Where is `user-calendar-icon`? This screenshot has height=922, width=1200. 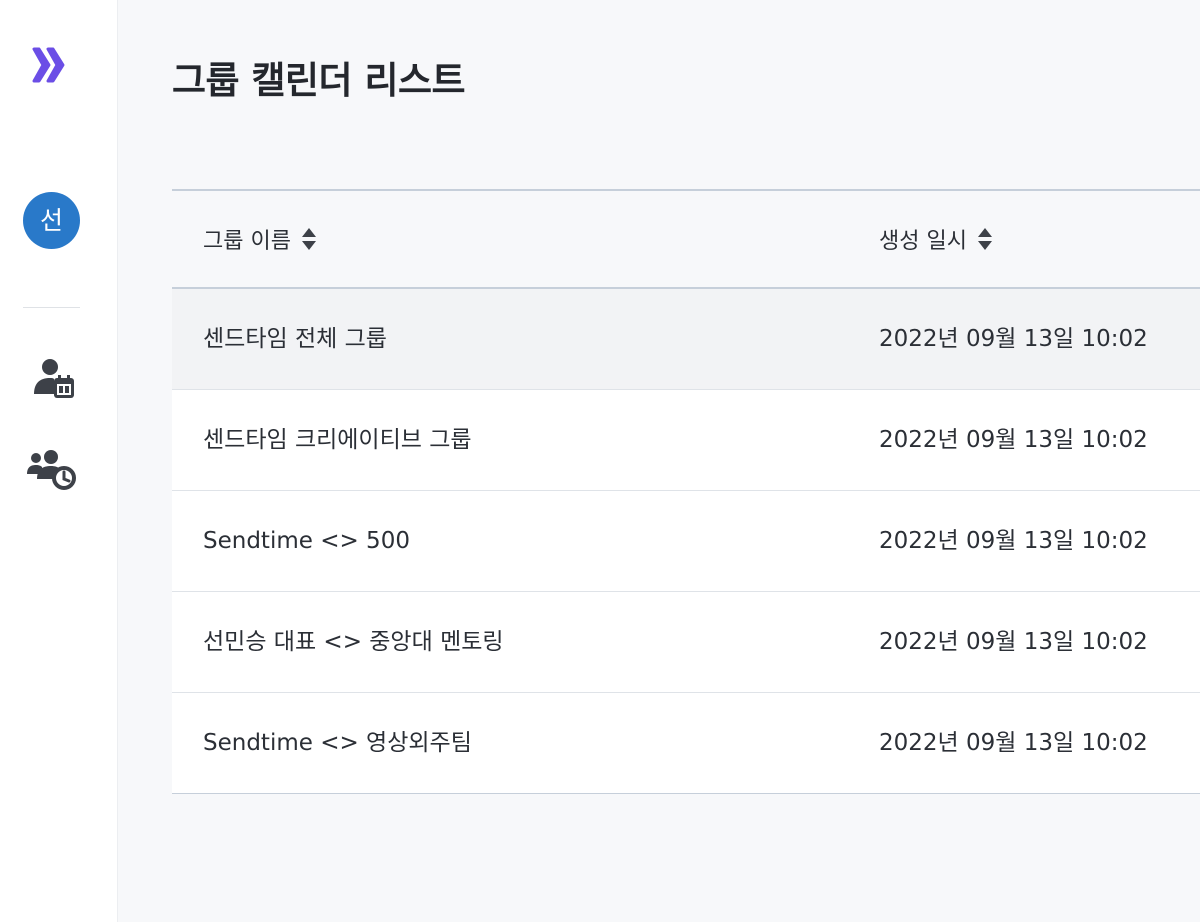
user-calendar-icon is located at coordinates (52, 379).